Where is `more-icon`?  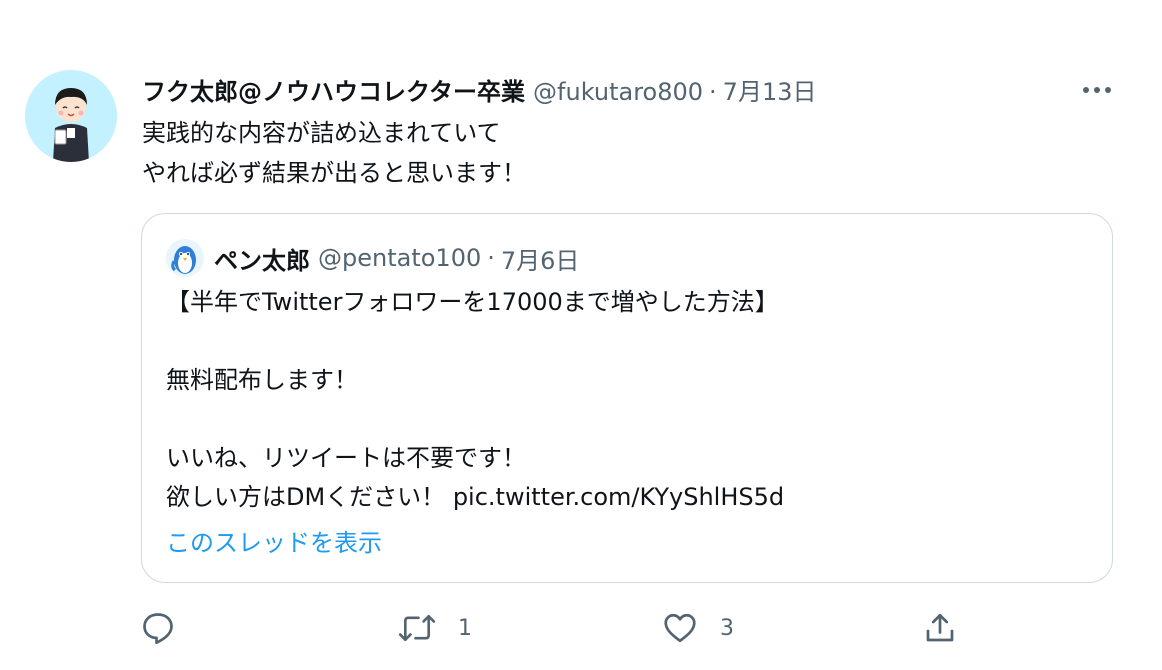 more-icon is located at coordinates (1097, 90).